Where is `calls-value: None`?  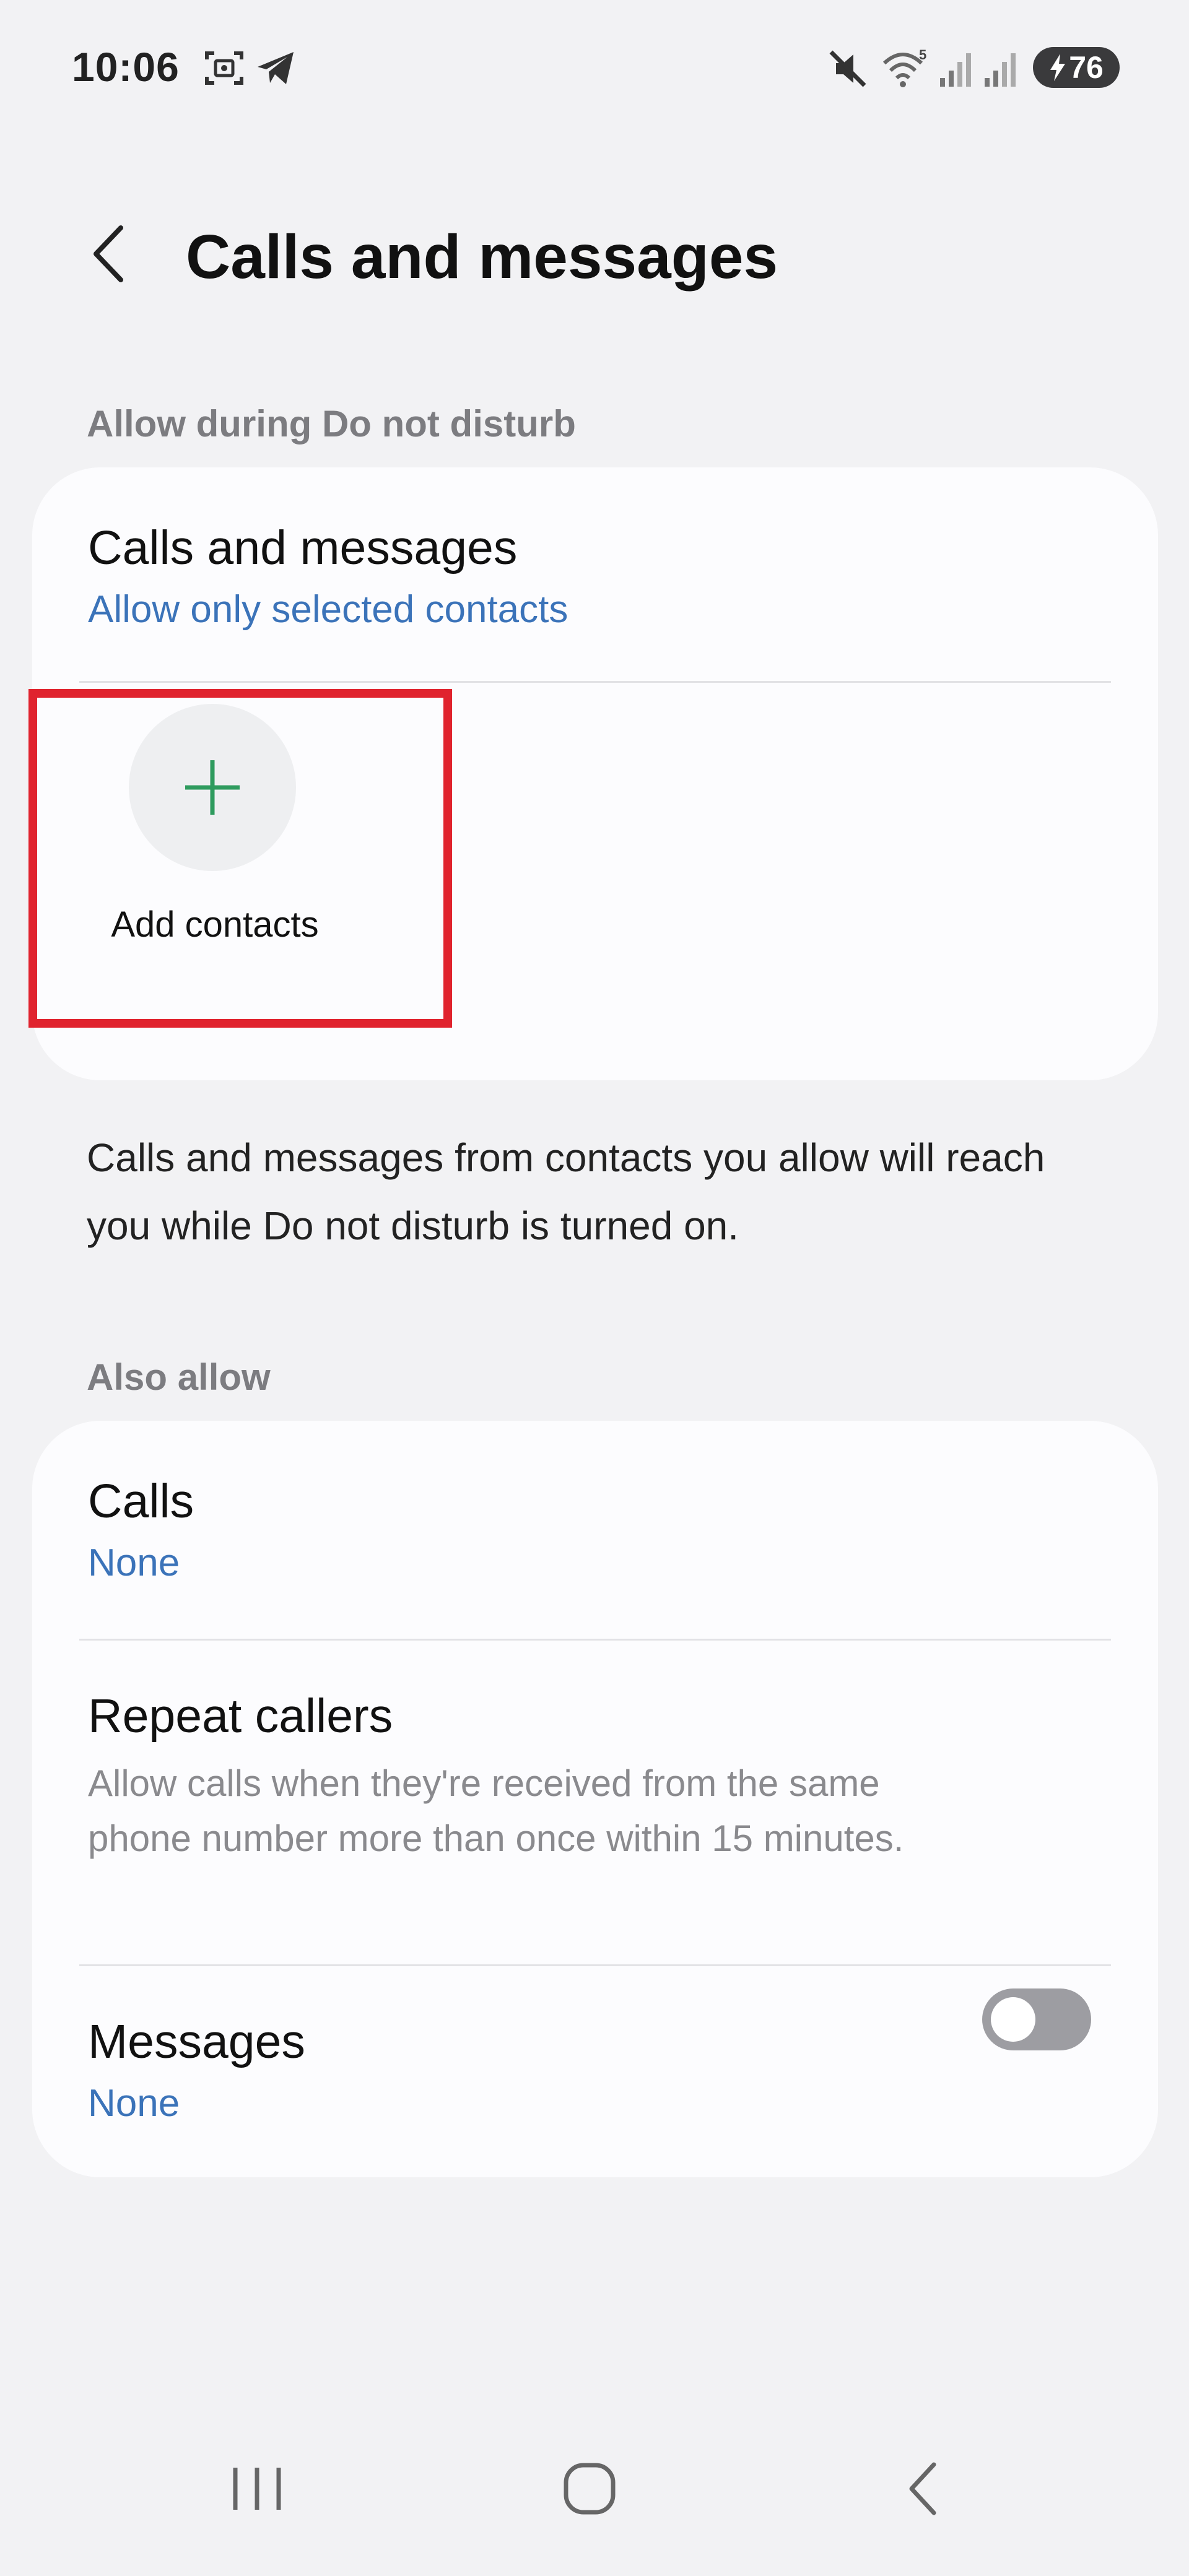
calls-value: None is located at coordinates (134, 1563).